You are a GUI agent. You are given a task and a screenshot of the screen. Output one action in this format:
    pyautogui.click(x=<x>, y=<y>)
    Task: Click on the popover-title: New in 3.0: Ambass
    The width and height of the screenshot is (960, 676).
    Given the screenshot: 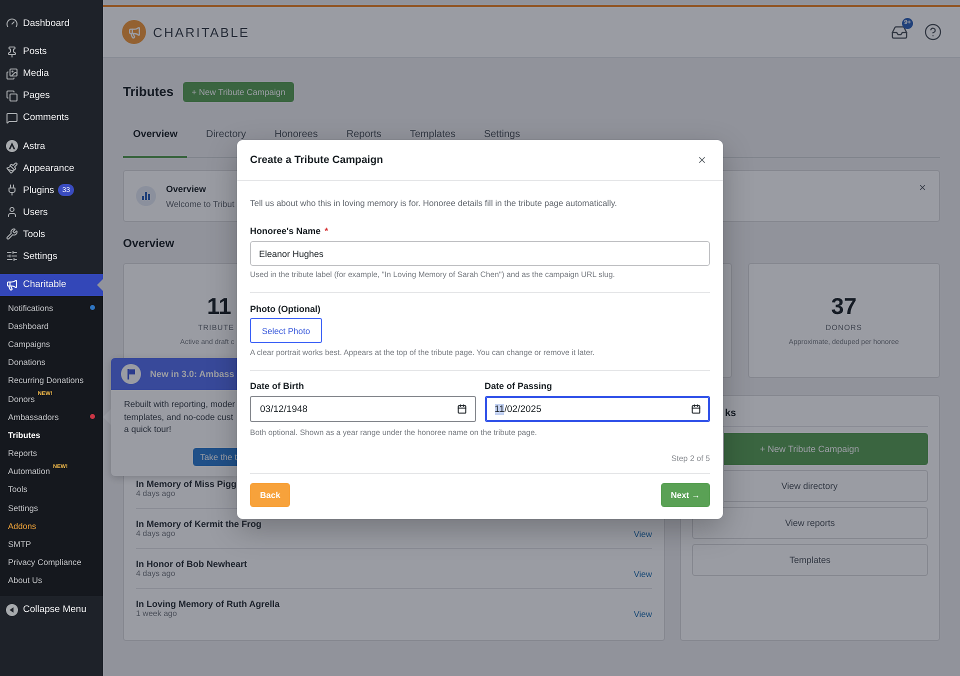 What is the action you would take?
    pyautogui.click(x=192, y=374)
    